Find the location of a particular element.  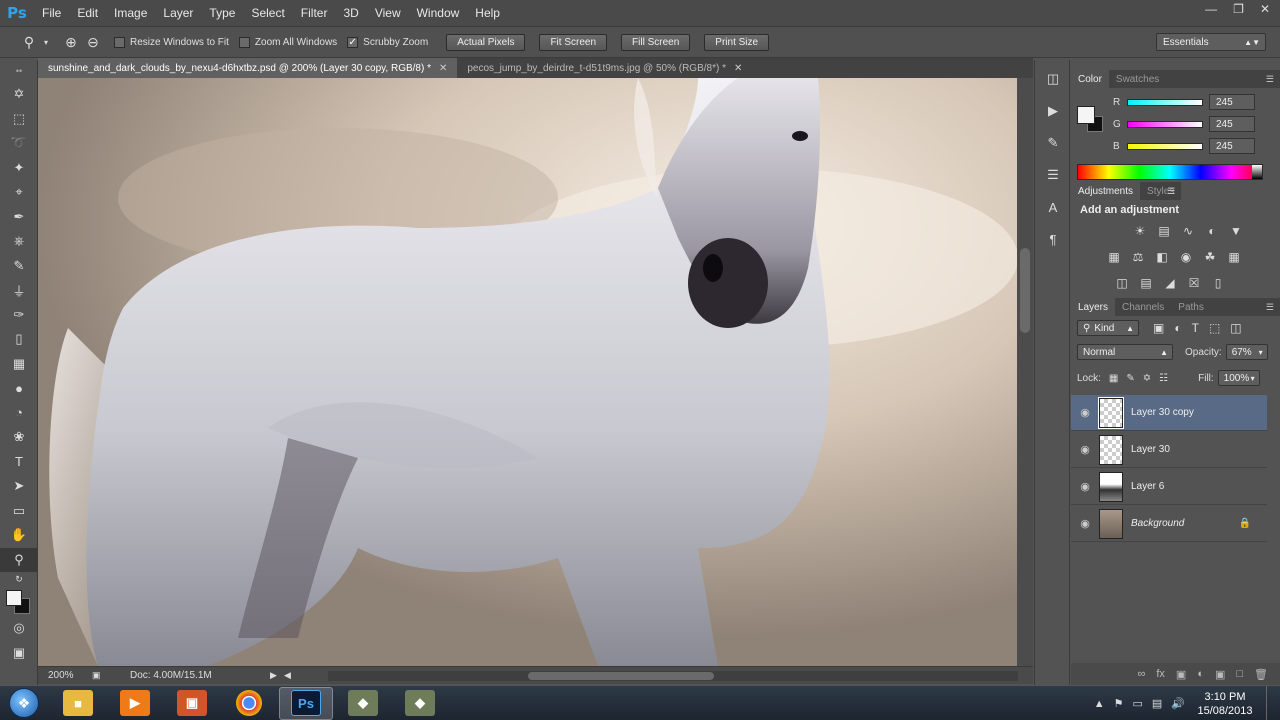

path-selection-tool-icon: ➤ is located at coordinates (19, 486).